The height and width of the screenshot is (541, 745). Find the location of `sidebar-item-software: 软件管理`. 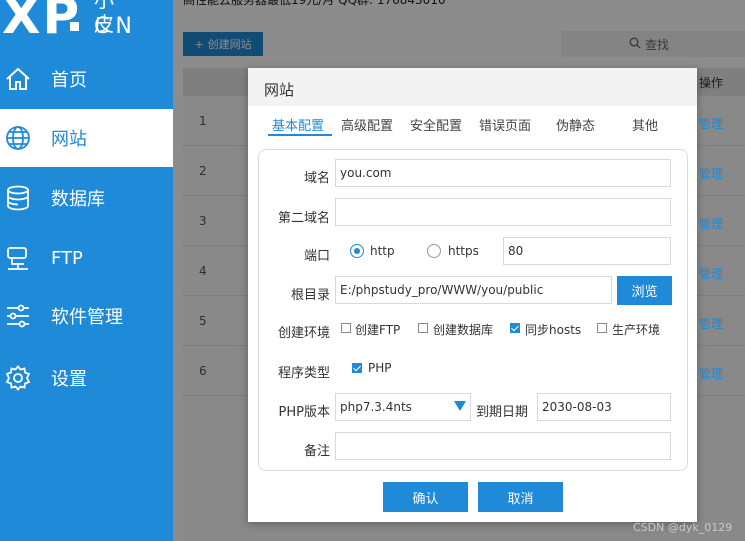

sidebar-item-software: 软件管理 is located at coordinates (86, 316).